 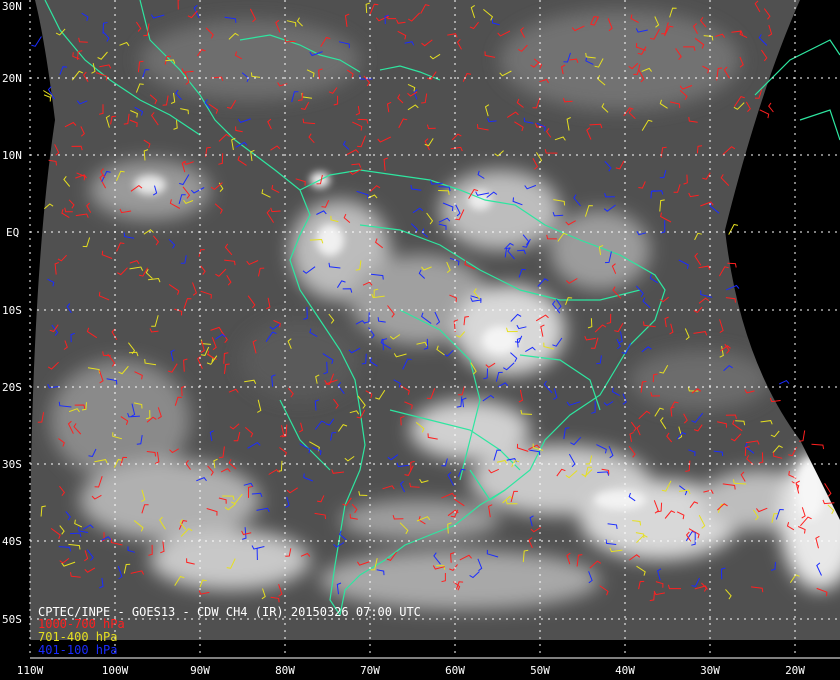 What do you see at coordinates (795, 670) in the screenshot?
I see `lon-label: 20W` at bounding box center [795, 670].